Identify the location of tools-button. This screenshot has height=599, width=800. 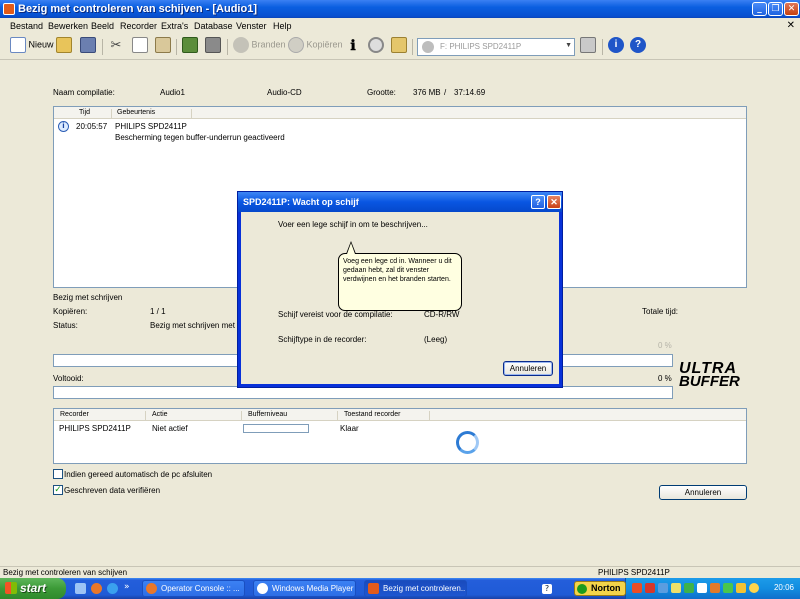
(213, 47).